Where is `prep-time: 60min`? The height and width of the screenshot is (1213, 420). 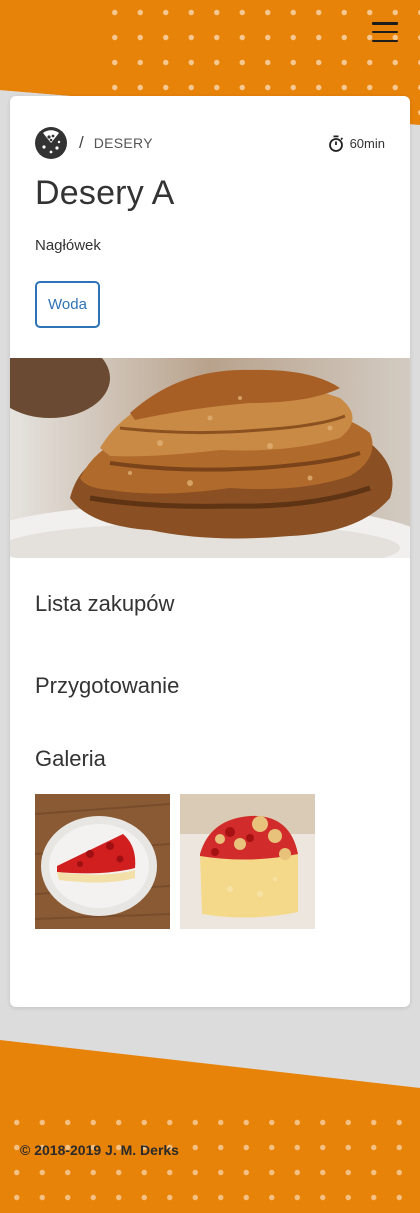 prep-time: 60min is located at coordinates (356, 143).